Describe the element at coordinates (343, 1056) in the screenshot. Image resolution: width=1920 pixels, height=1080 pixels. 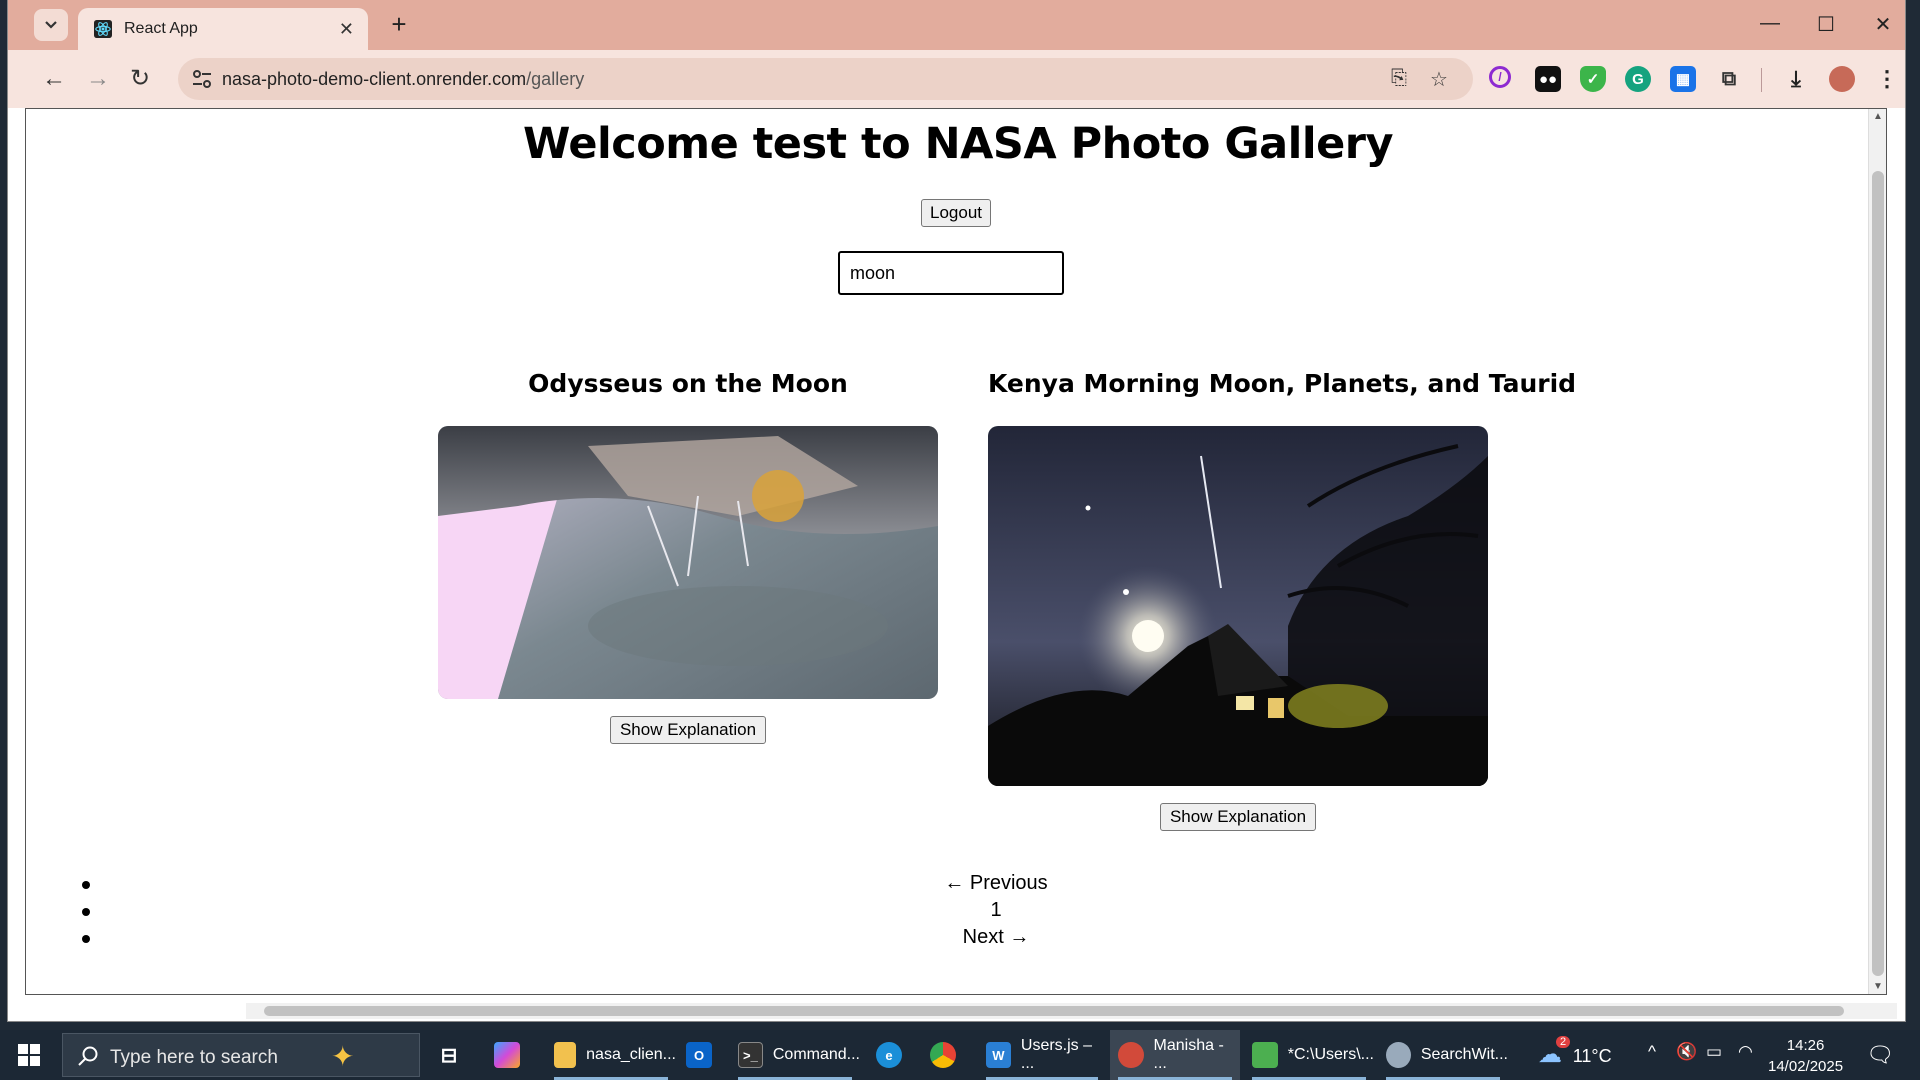
I see `sparkle-icon: ✦` at that location.